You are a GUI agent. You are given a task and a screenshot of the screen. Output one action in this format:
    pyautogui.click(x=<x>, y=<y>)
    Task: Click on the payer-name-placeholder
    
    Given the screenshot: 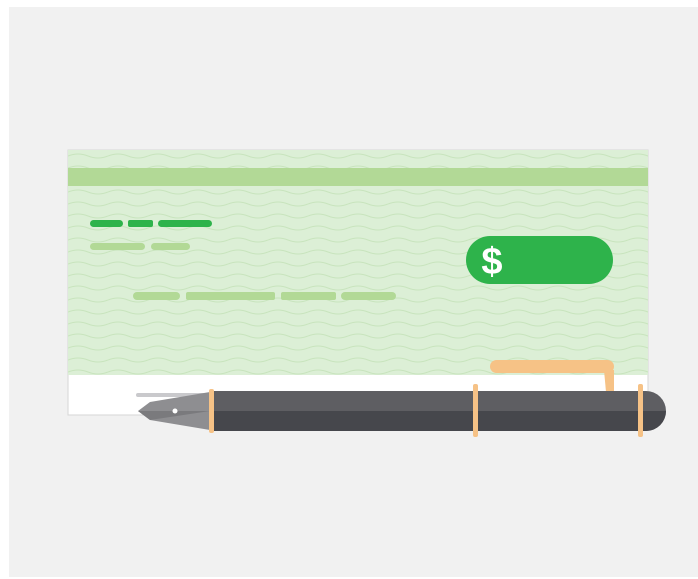 What is the action you would take?
    pyautogui.click(x=151, y=223)
    